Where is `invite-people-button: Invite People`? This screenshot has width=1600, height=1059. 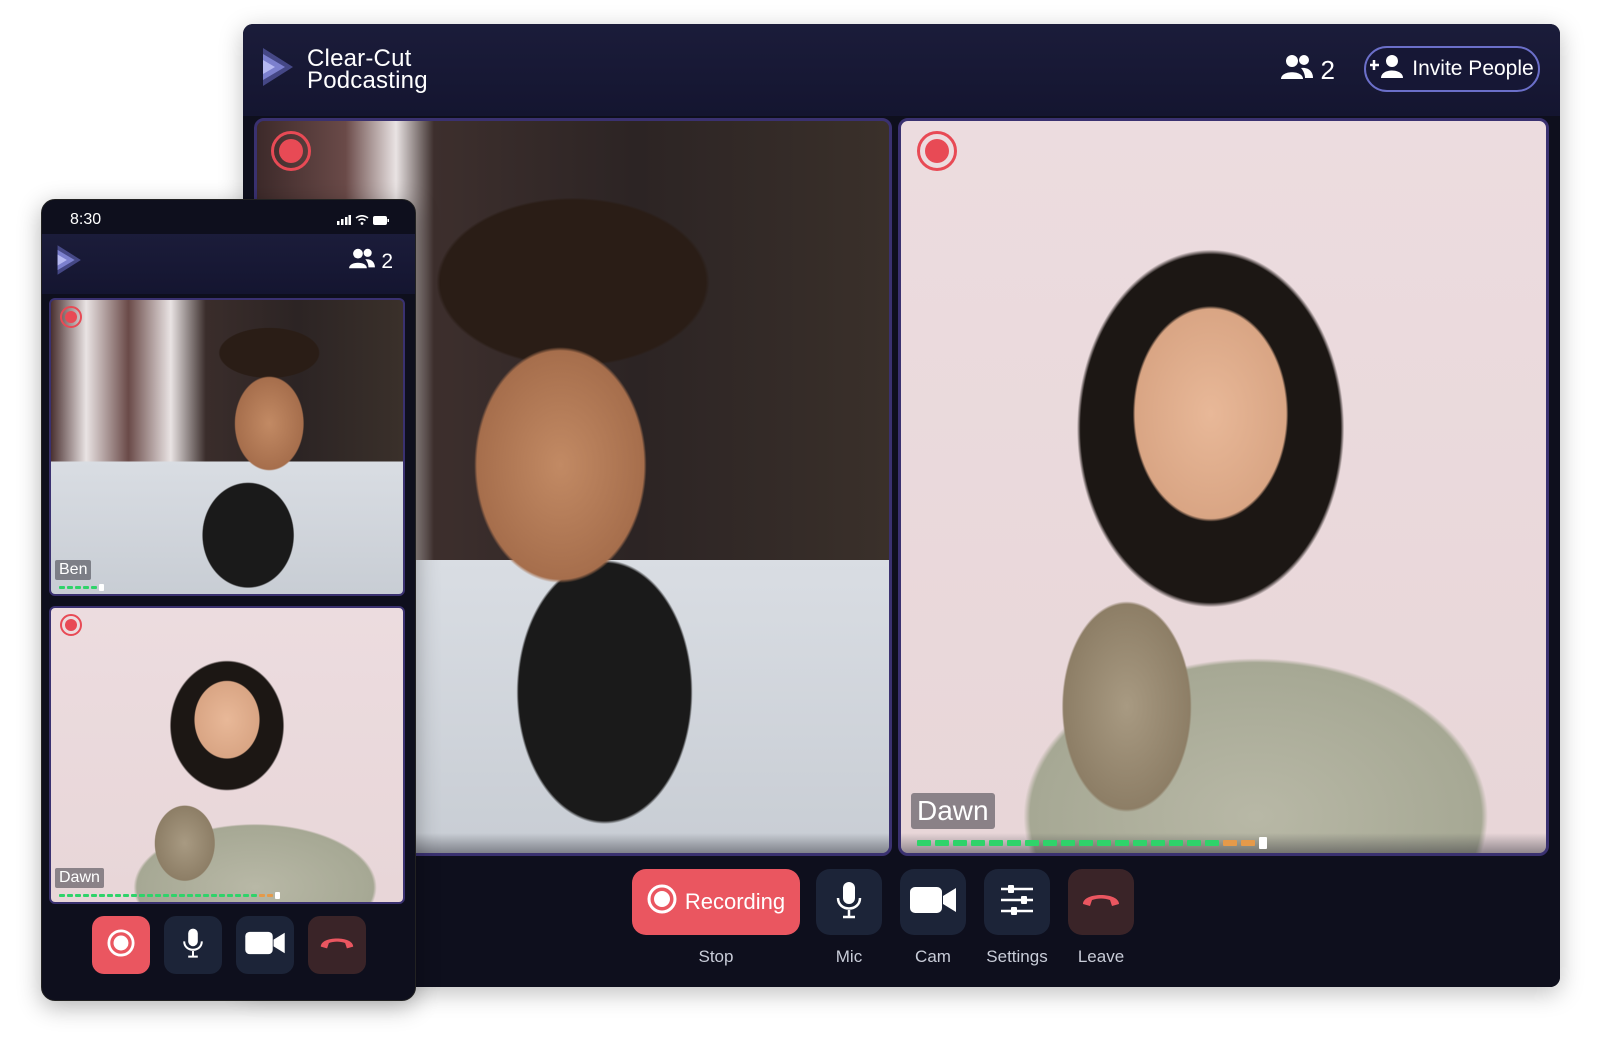 invite-people-button: Invite People is located at coordinates (1452, 69).